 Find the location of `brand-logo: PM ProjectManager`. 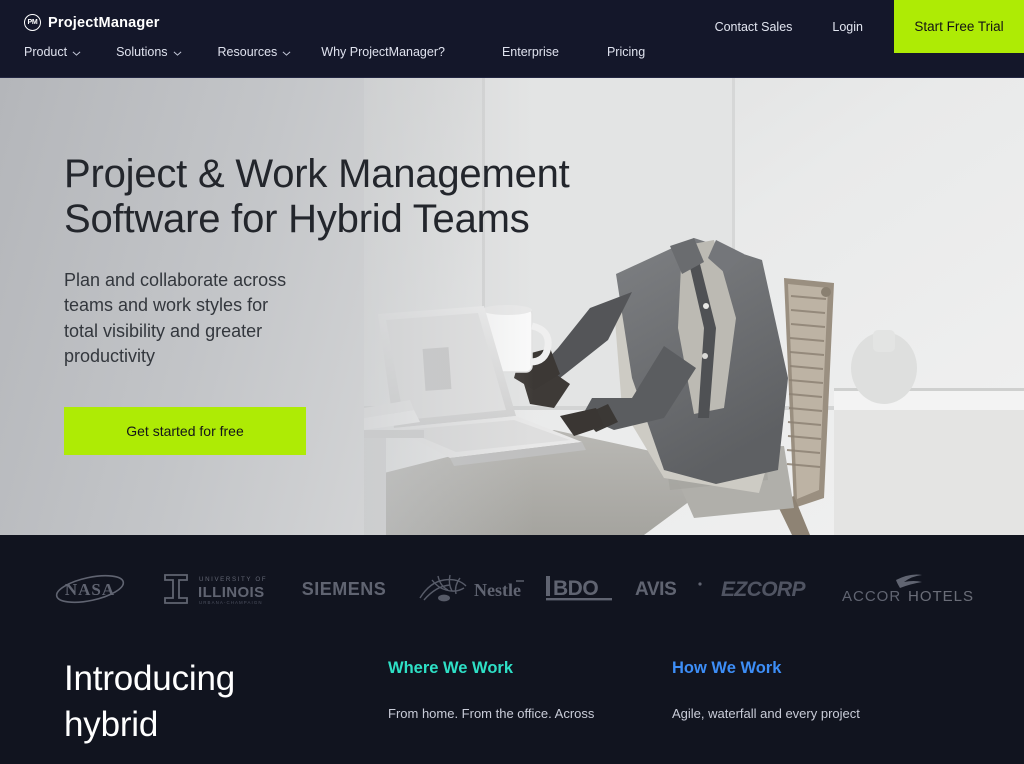

brand-logo: PM ProjectManager is located at coordinates (92, 22).